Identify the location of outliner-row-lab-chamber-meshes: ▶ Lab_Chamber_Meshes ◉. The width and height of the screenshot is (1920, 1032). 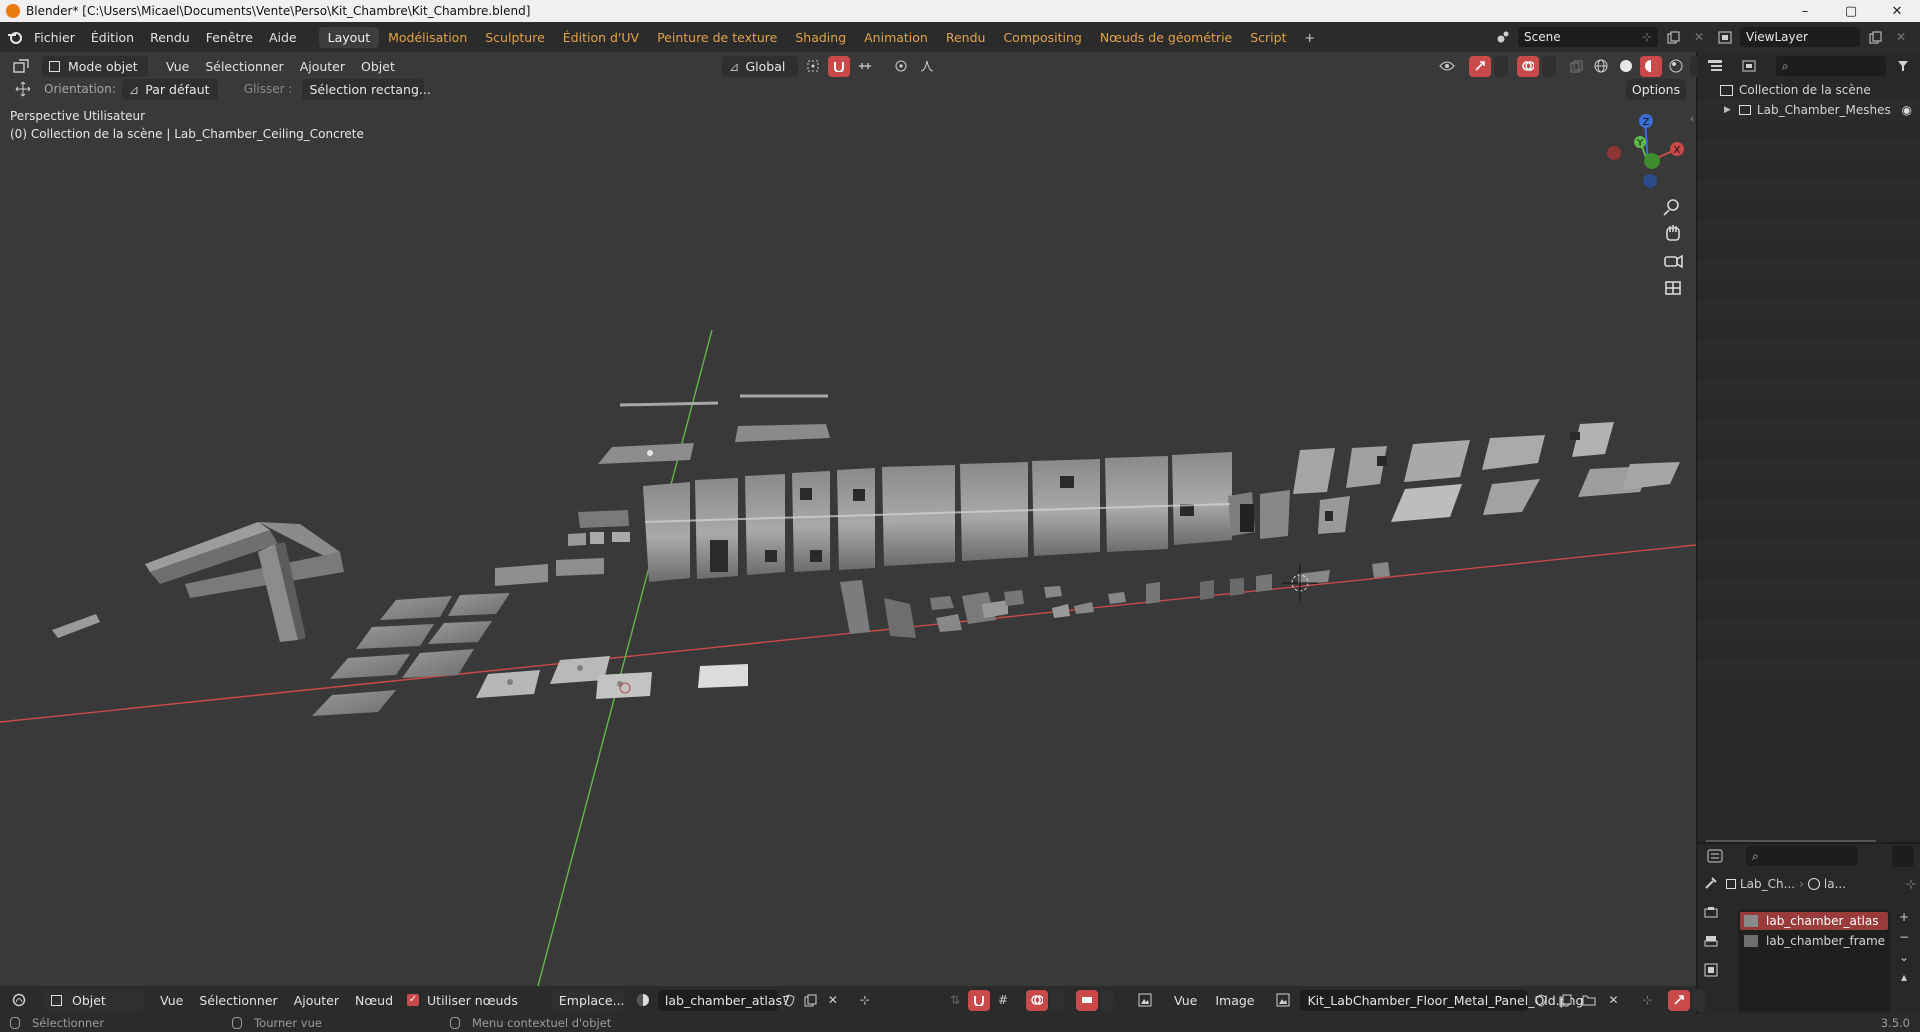
(1809, 110).